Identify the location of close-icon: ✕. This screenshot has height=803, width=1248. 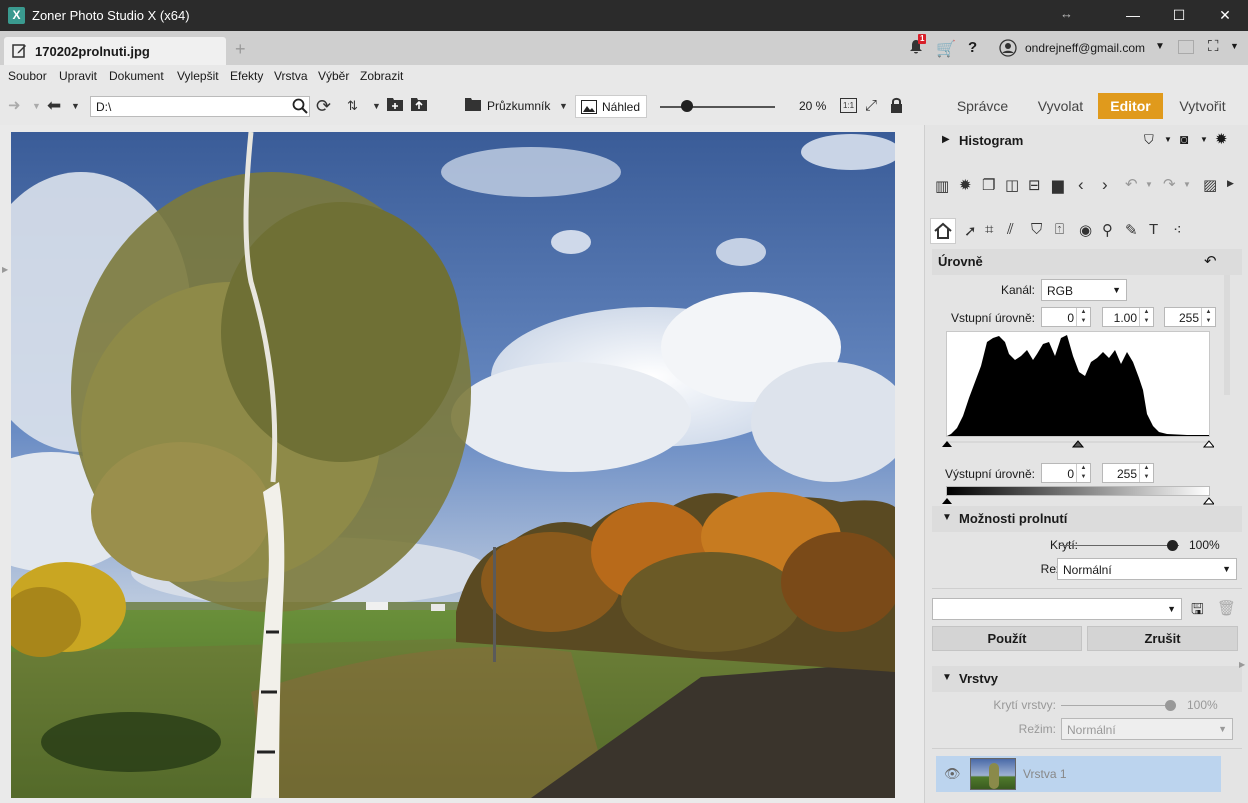
(1225, 15).